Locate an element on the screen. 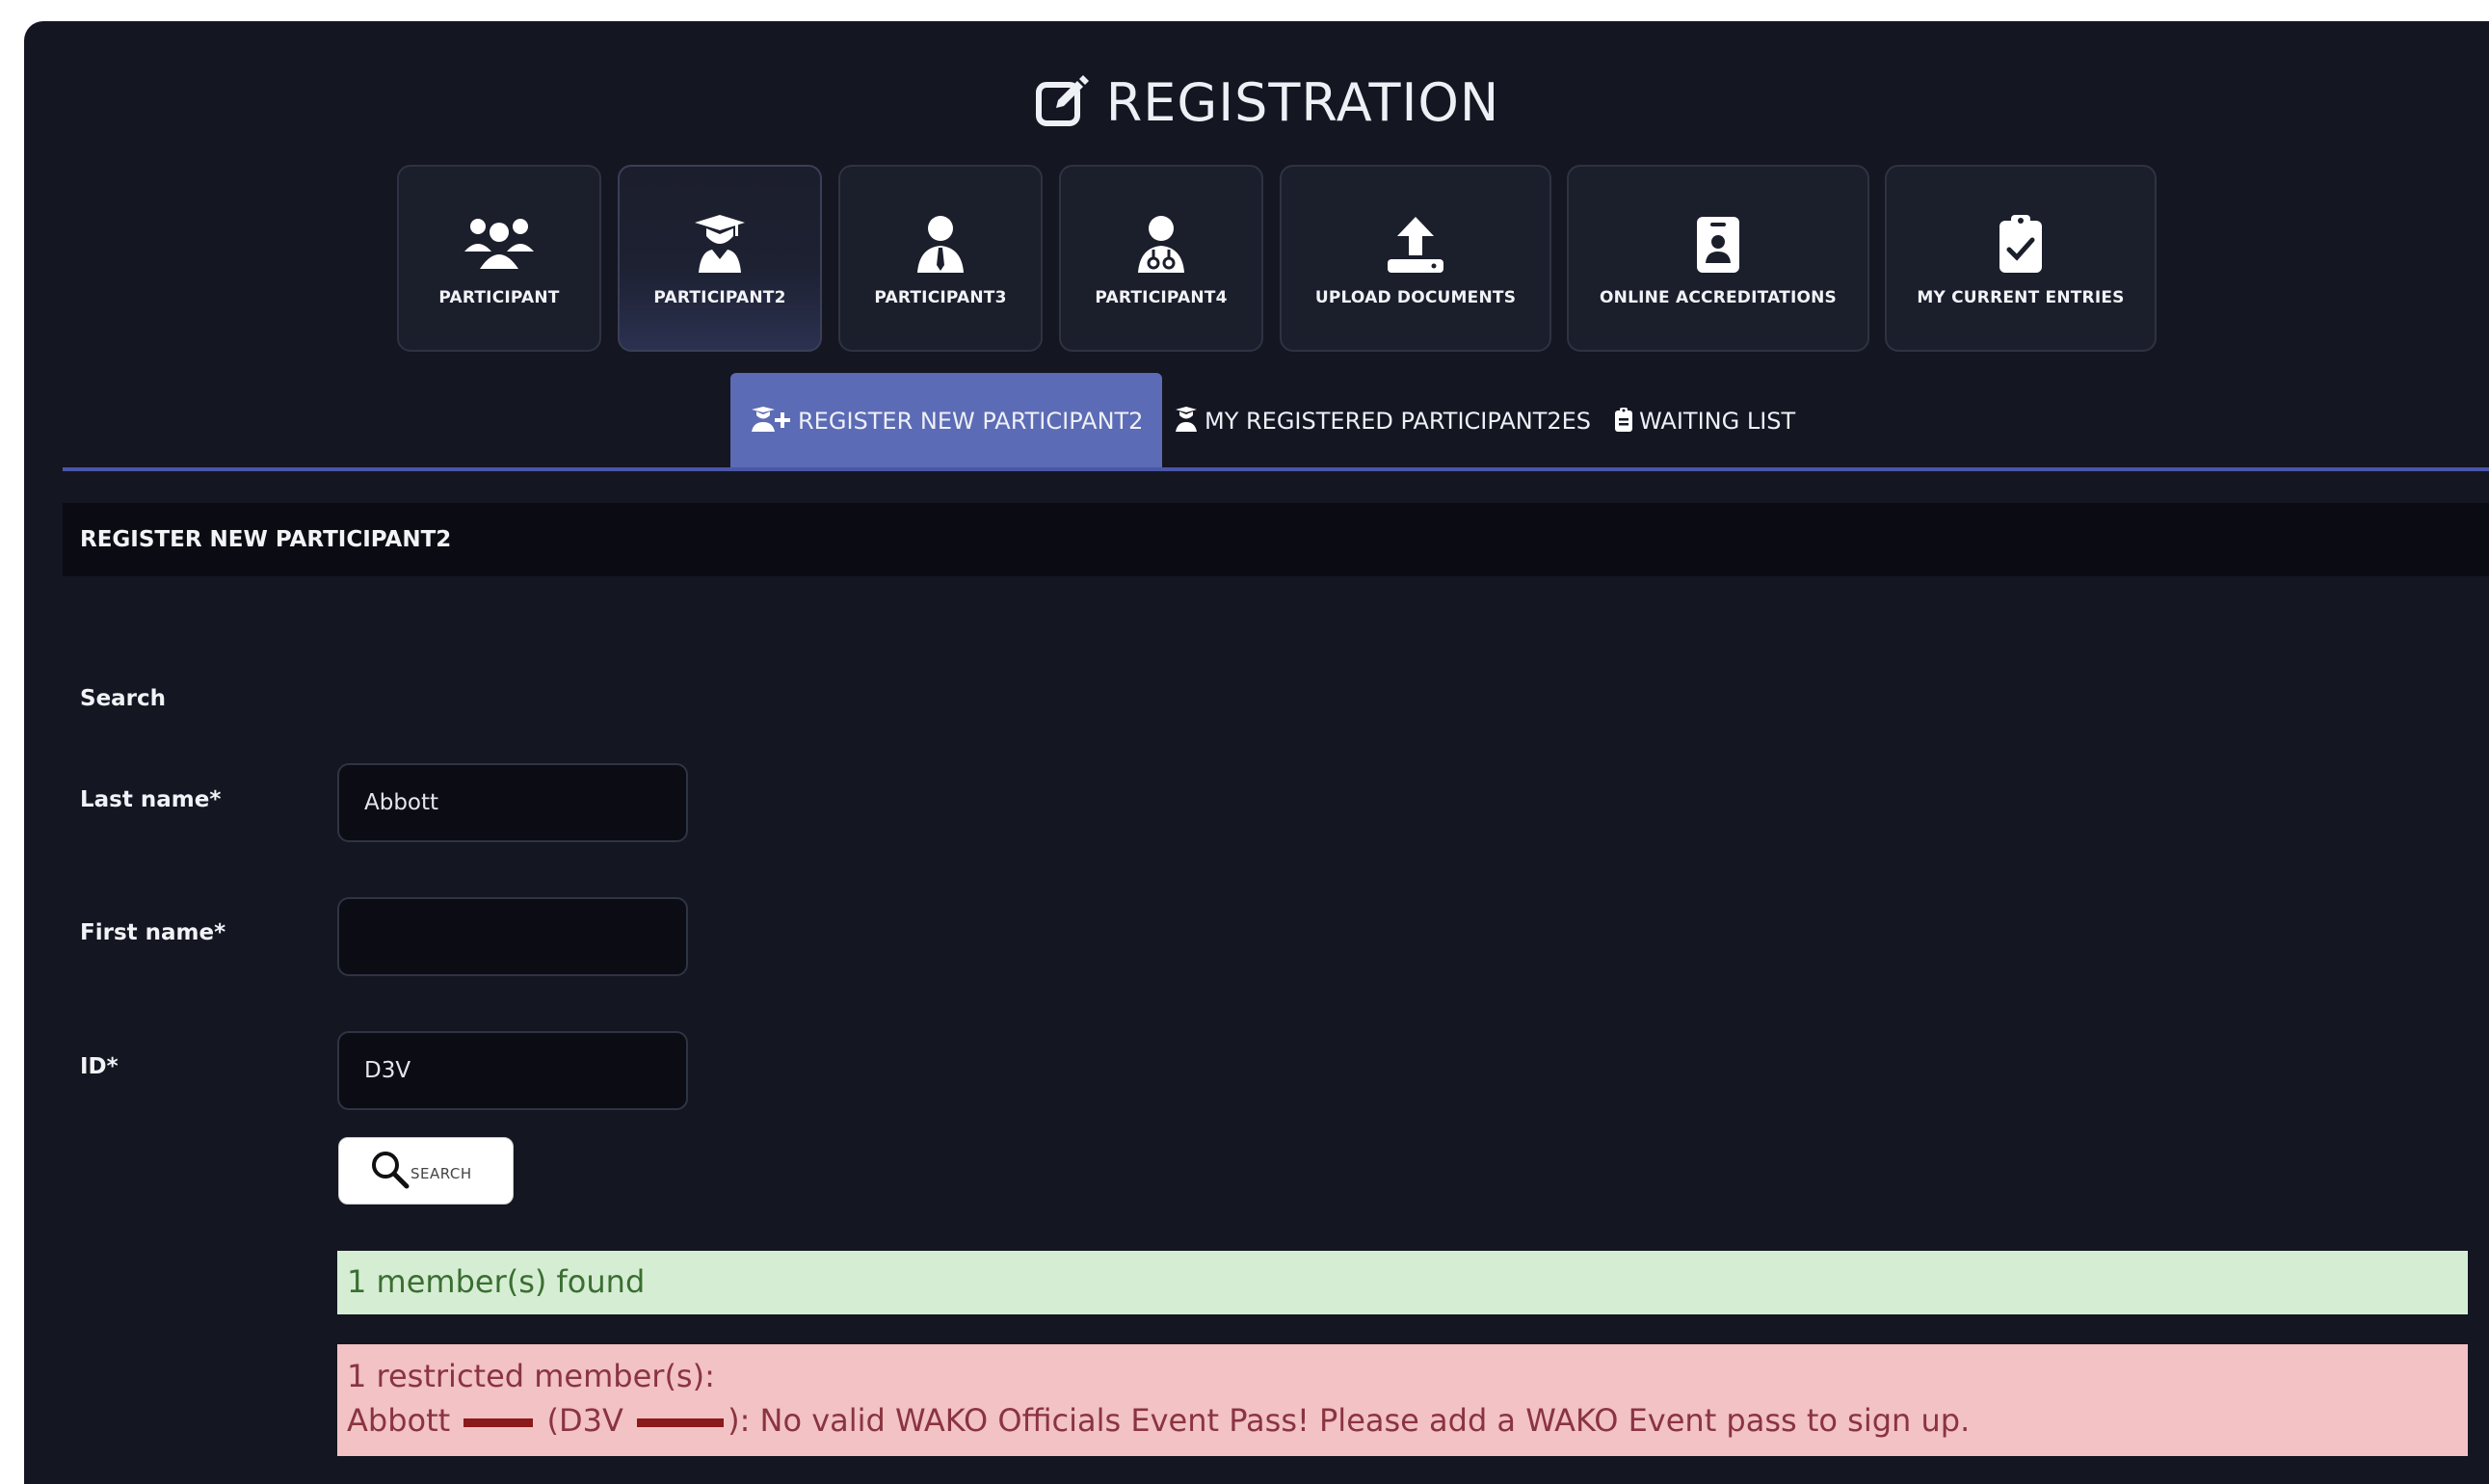  first-name-label: First name* is located at coordinates (153, 932).